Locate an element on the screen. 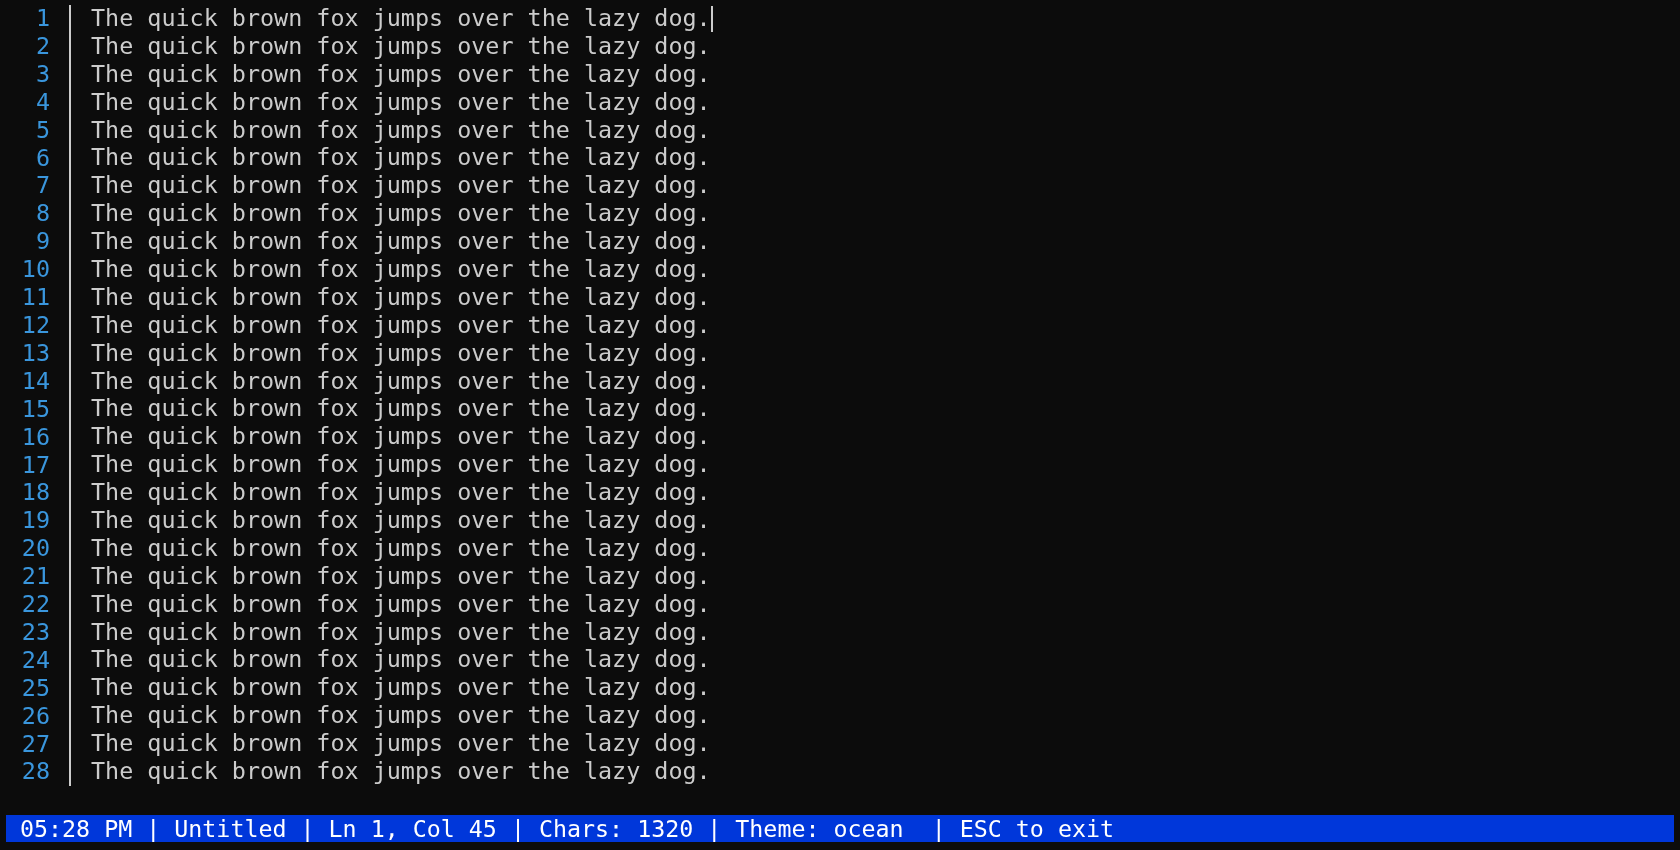 This screenshot has width=1680, height=850. line-number: 10 is located at coordinates (35, 270).